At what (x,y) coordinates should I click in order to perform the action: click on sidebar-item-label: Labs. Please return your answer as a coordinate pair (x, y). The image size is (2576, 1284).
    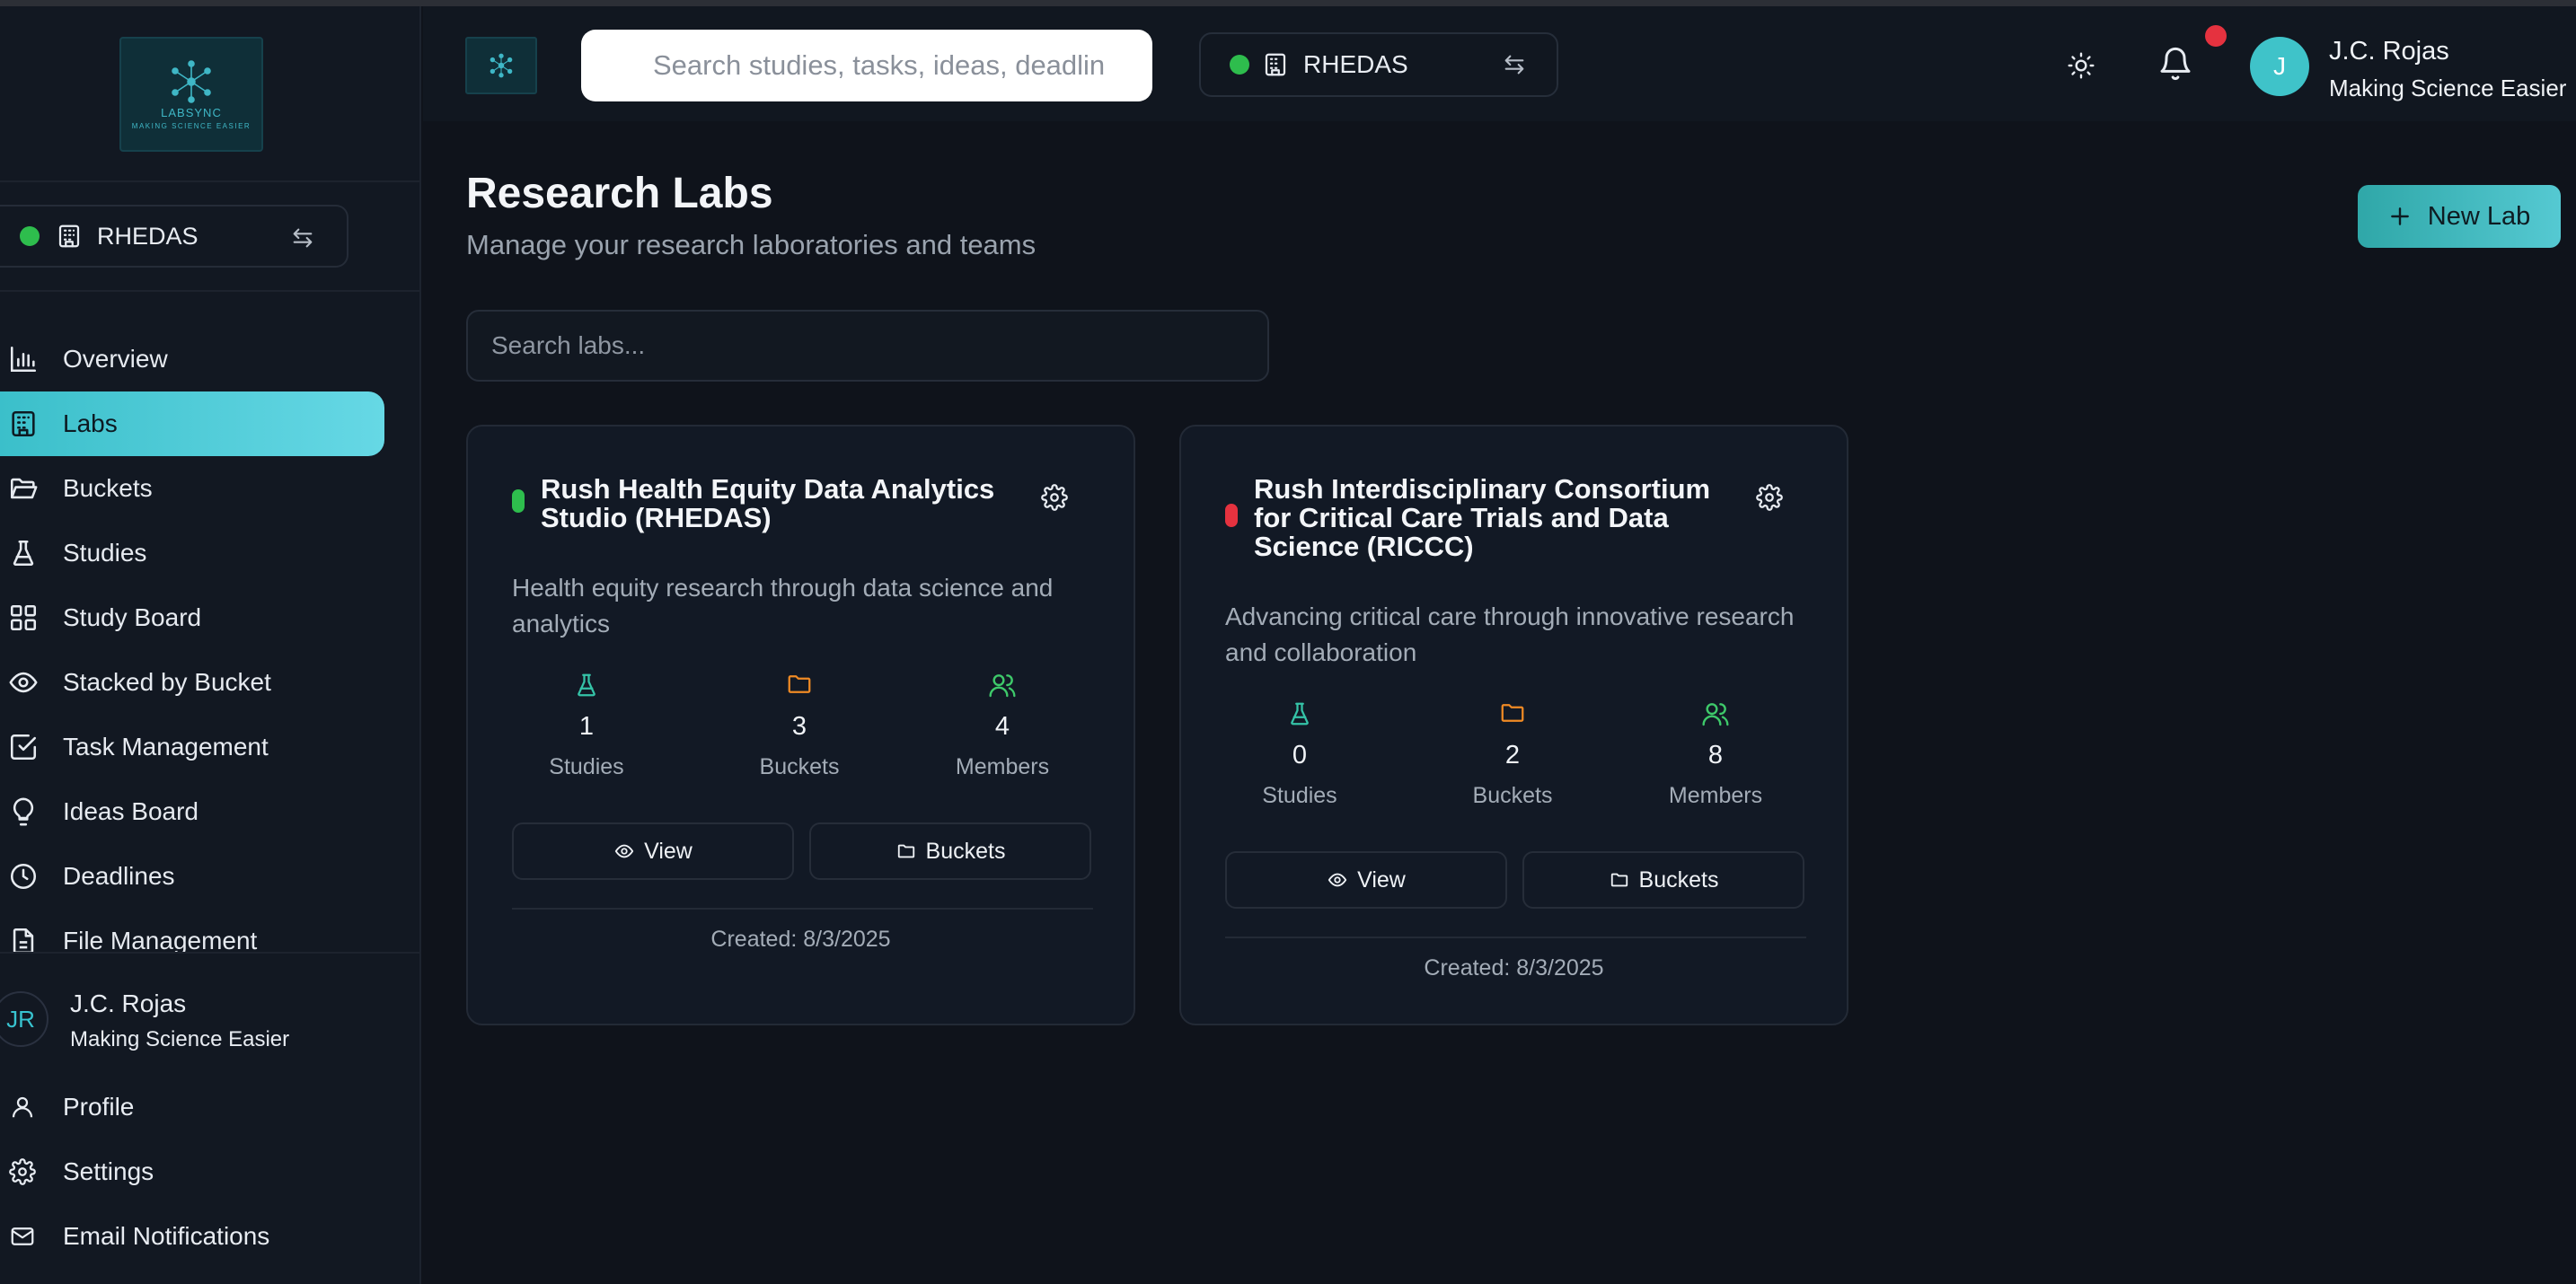
    Looking at the image, I should click on (90, 423).